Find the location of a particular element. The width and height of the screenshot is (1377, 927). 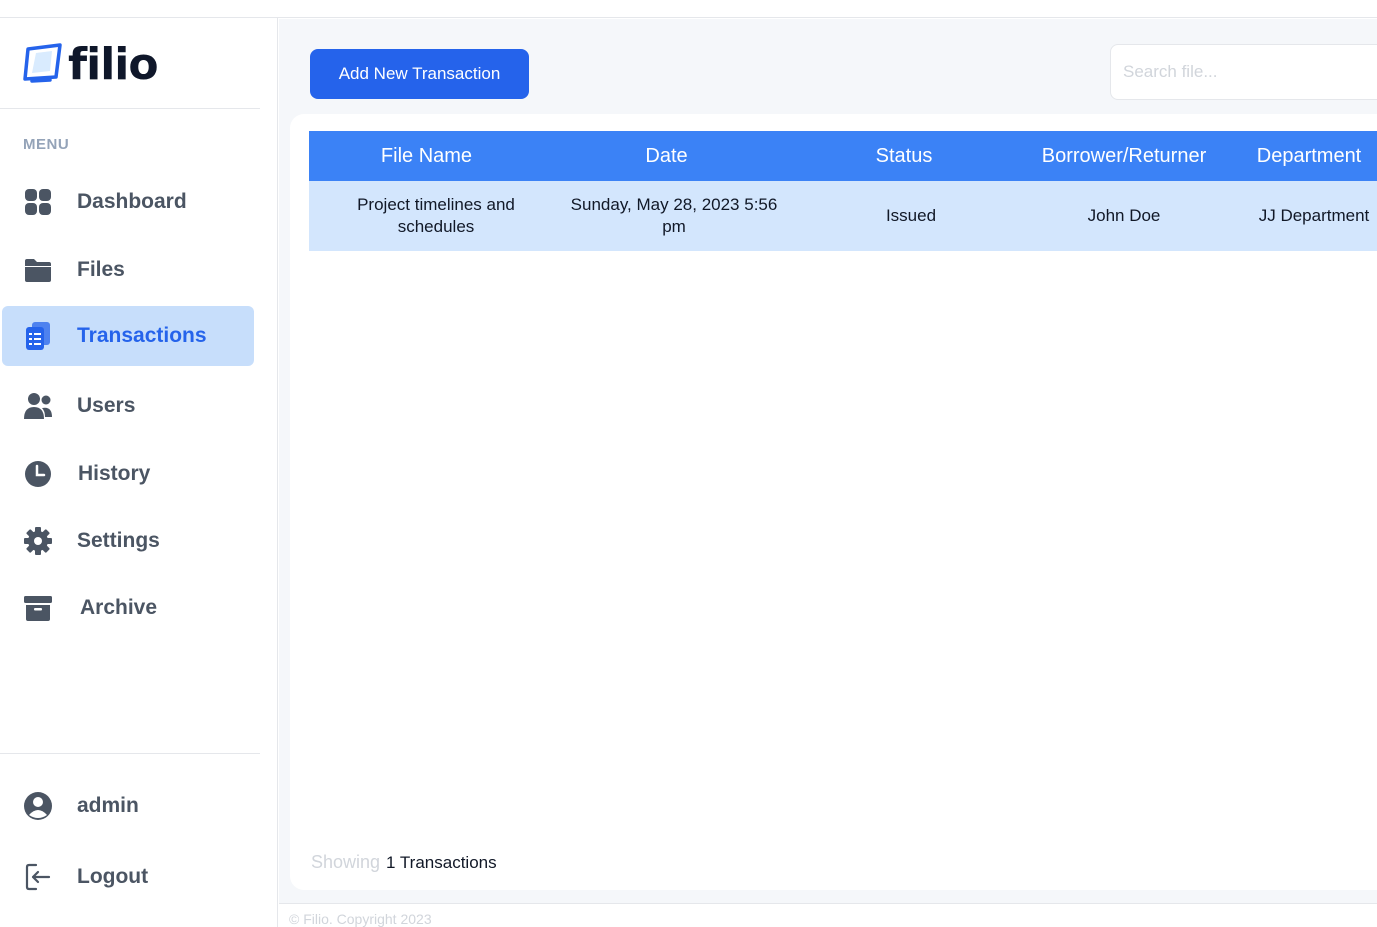

cell-status: Issued is located at coordinates (911, 215).